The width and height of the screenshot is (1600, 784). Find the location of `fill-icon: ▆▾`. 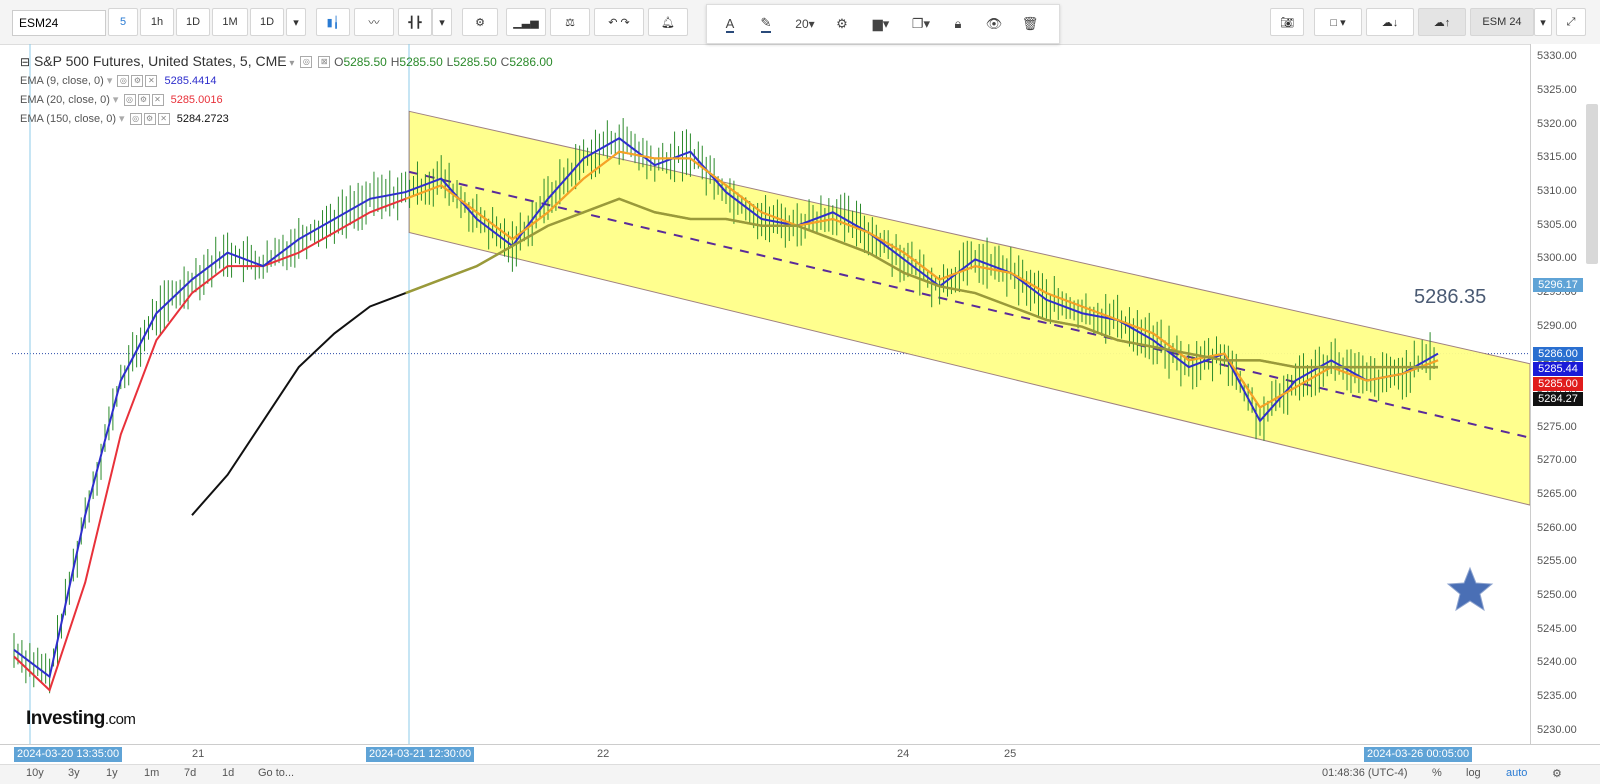

fill-icon: ▆▾ is located at coordinates (881, 23).